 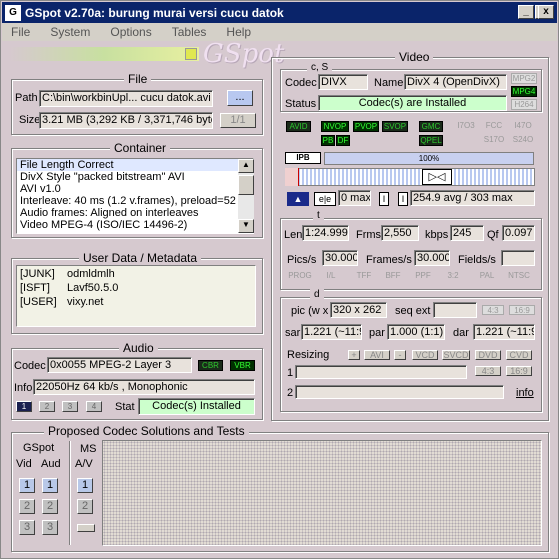 What do you see at coordinates (301, 83) in the screenshot?
I see `video-codec-label: Codec` at bounding box center [301, 83].